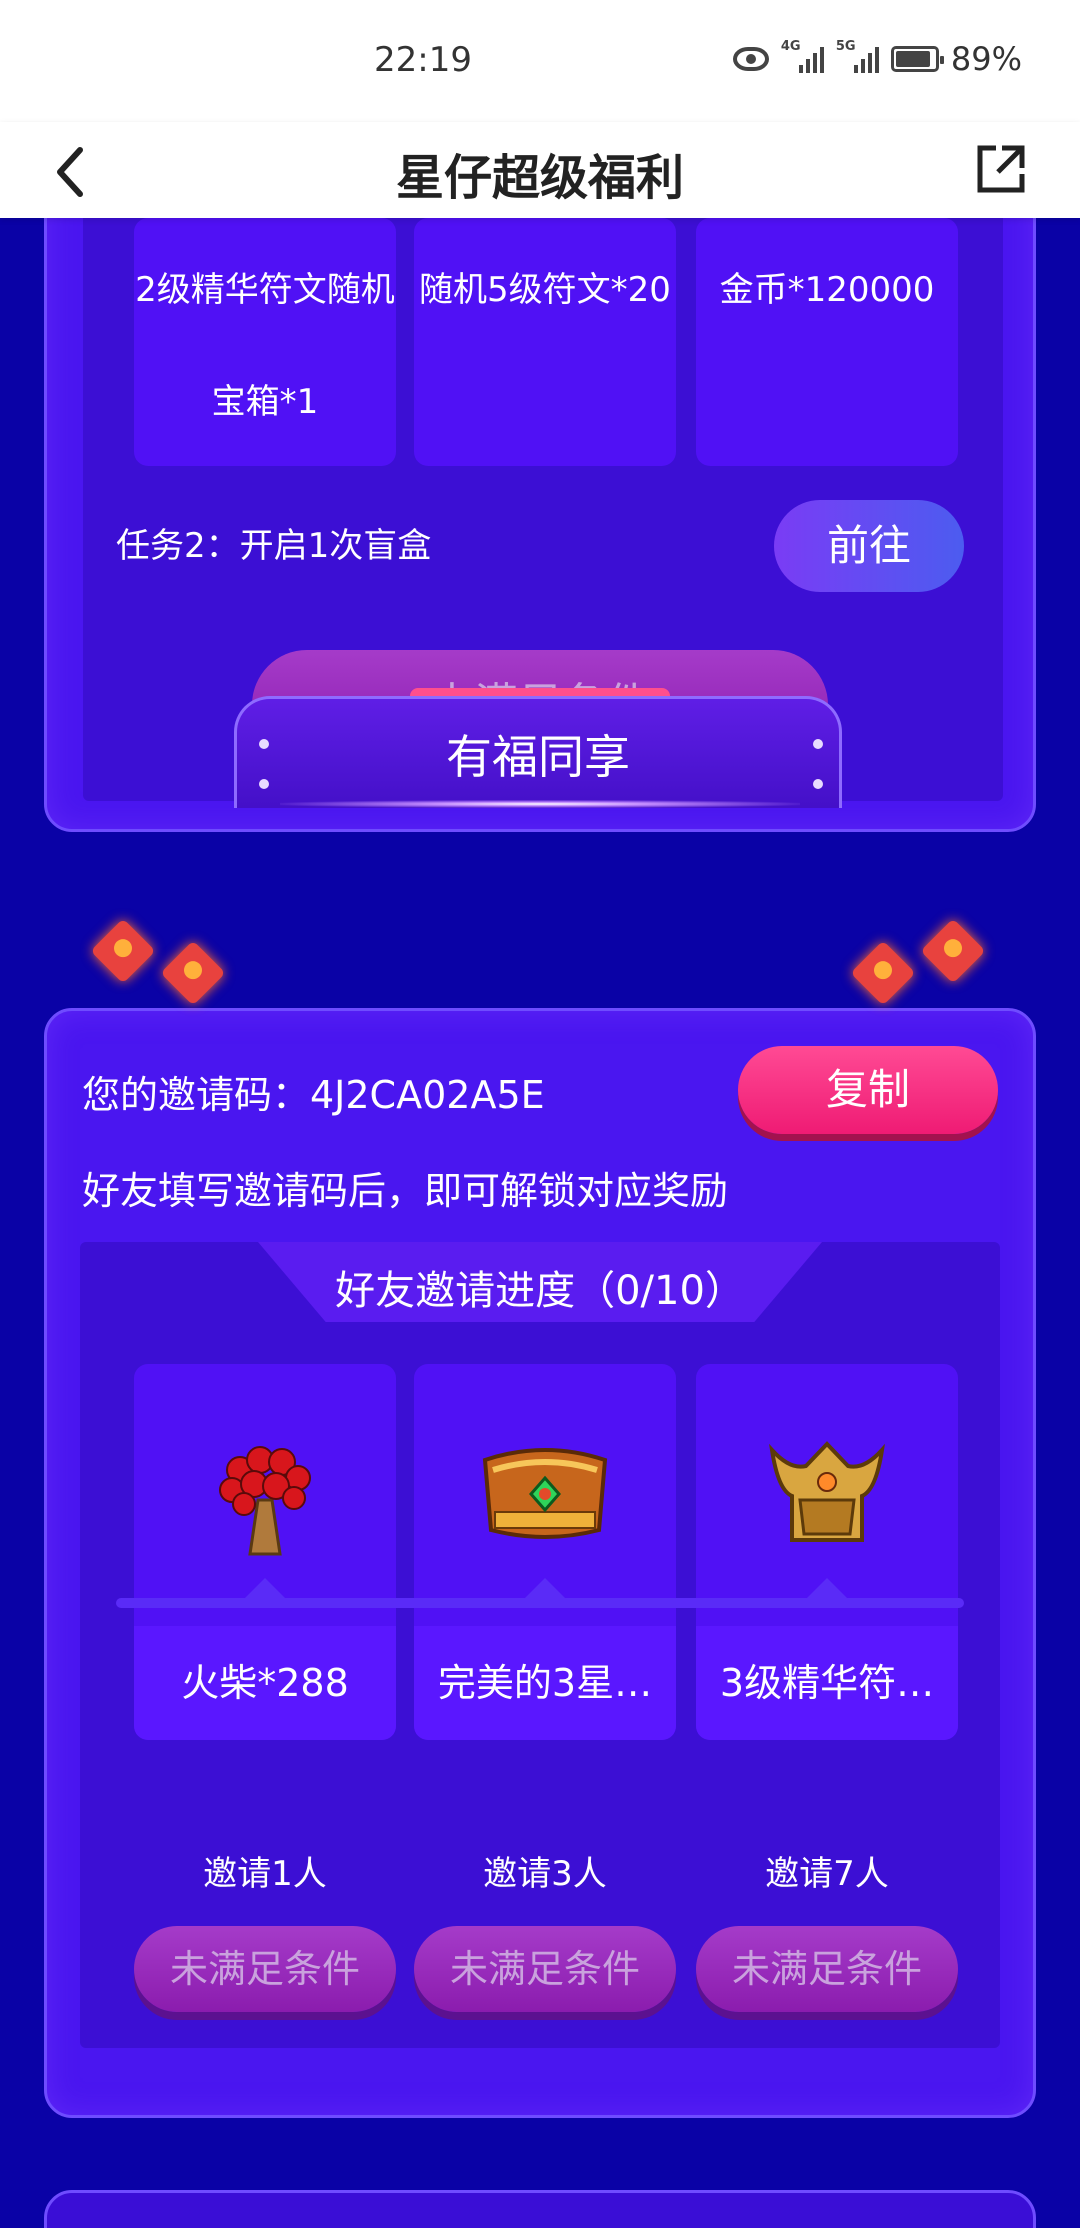 The height and width of the screenshot is (2228, 1080). What do you see at coordinates (538, 757) in the screenshot?
I see `banner-title: 有福同享` at bounding box center [538, 757].